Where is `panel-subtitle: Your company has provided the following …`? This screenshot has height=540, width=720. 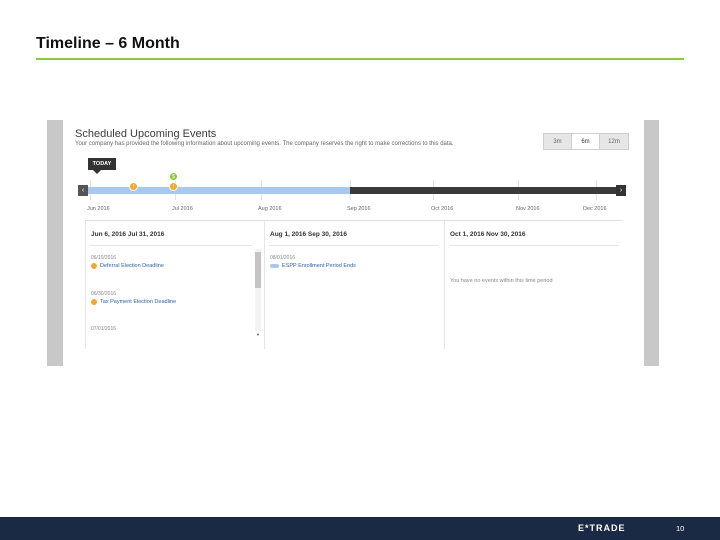 panel-subtitle: Your company has provided the following … is located at coordinates (264, 144).